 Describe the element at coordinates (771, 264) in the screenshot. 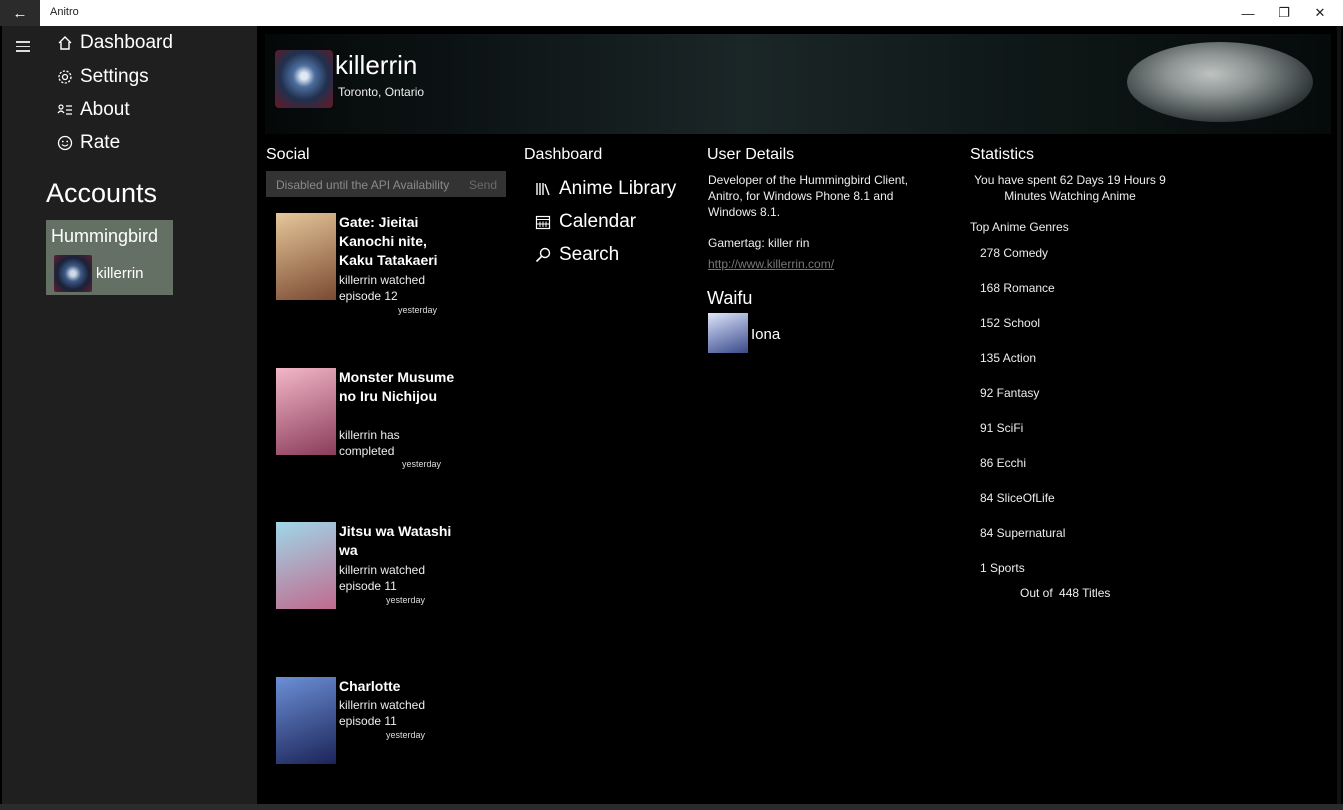

I see `user-website-link: http://www.killerrin.com/` at that location.